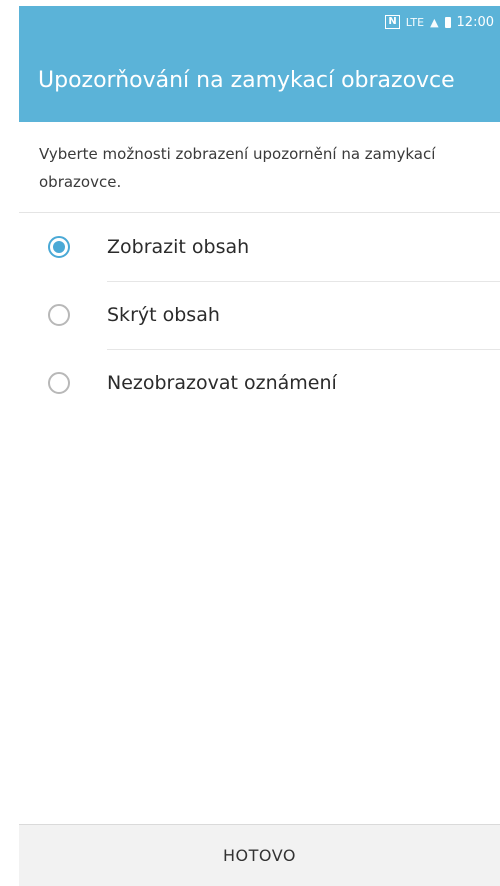 The width and height of the screenshot is (500, 886). Describe the element at coordinates (303, 383) in the screenshot. I see `option-label: Nezobrazovat oznámení` at that location.